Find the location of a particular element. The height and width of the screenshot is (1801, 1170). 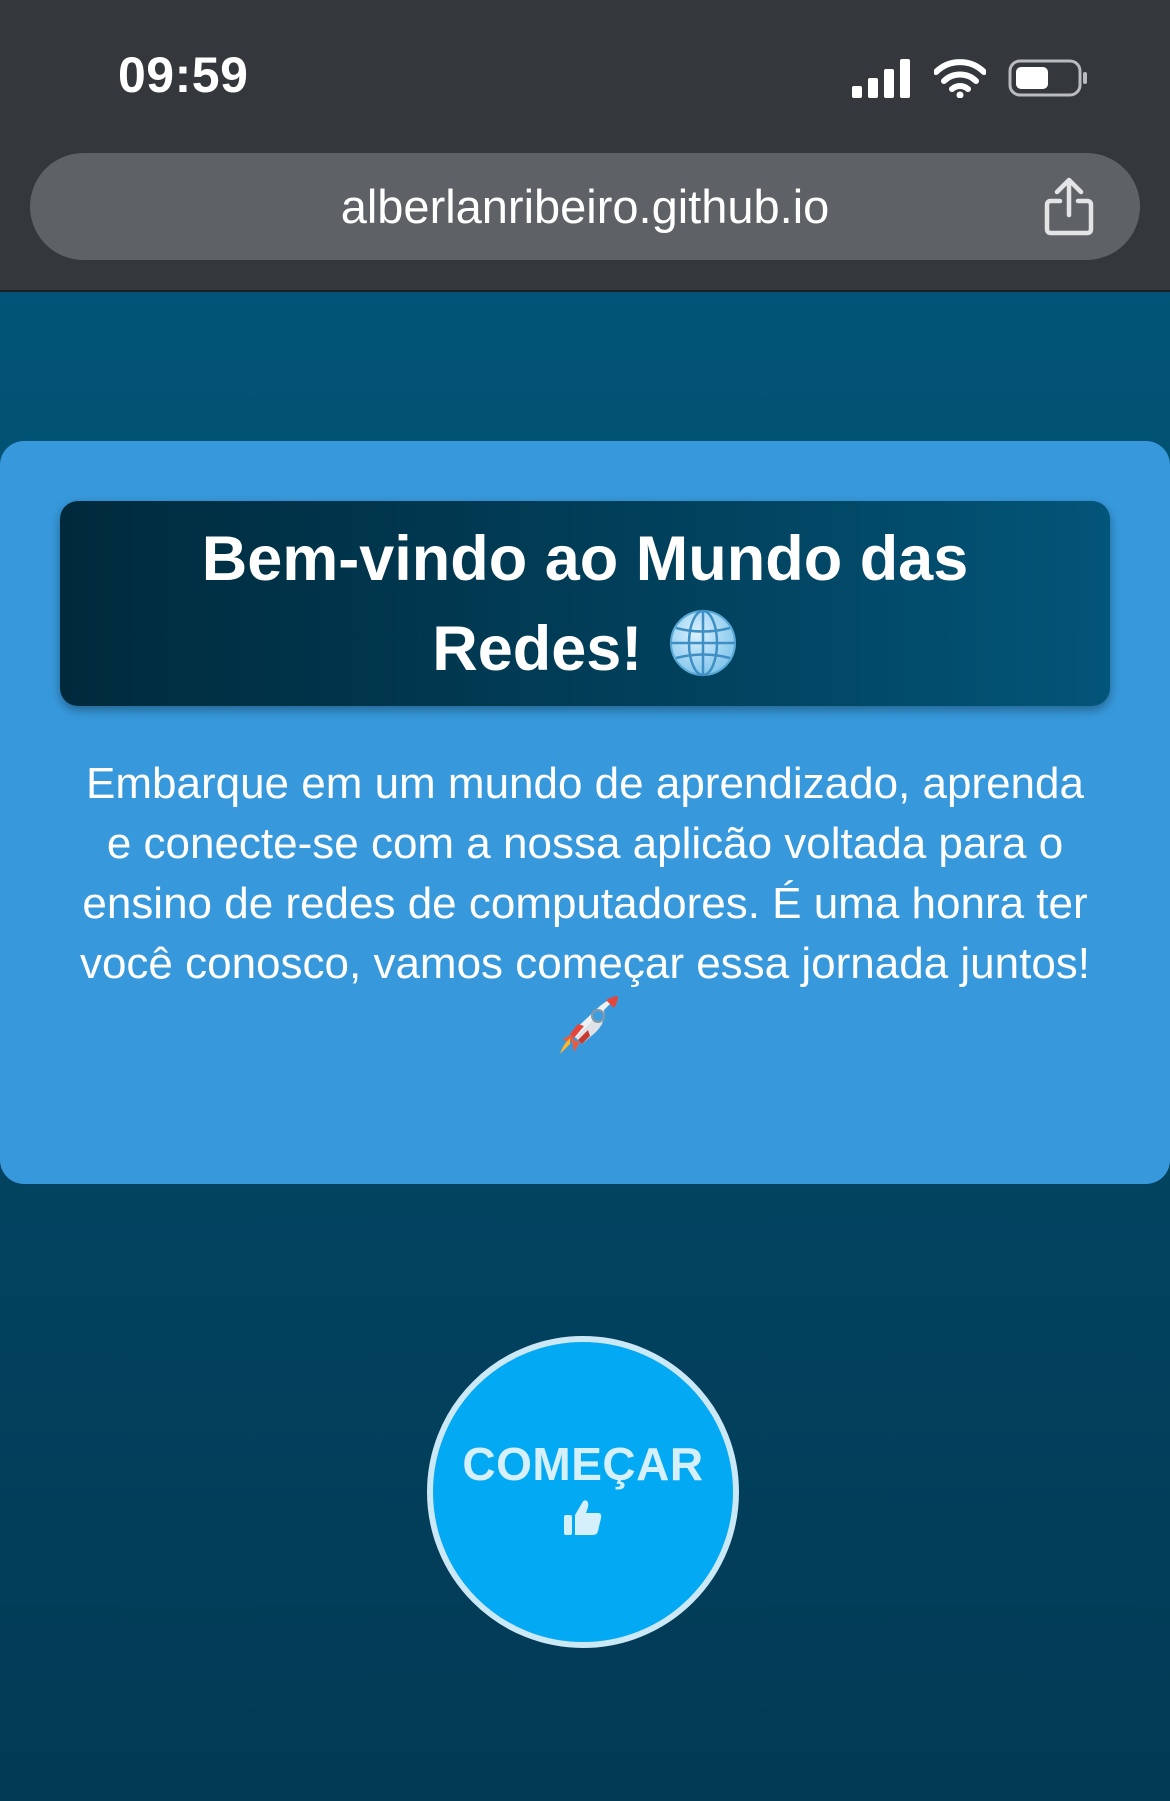

wifi-icon is located at coordinates (960, 78).